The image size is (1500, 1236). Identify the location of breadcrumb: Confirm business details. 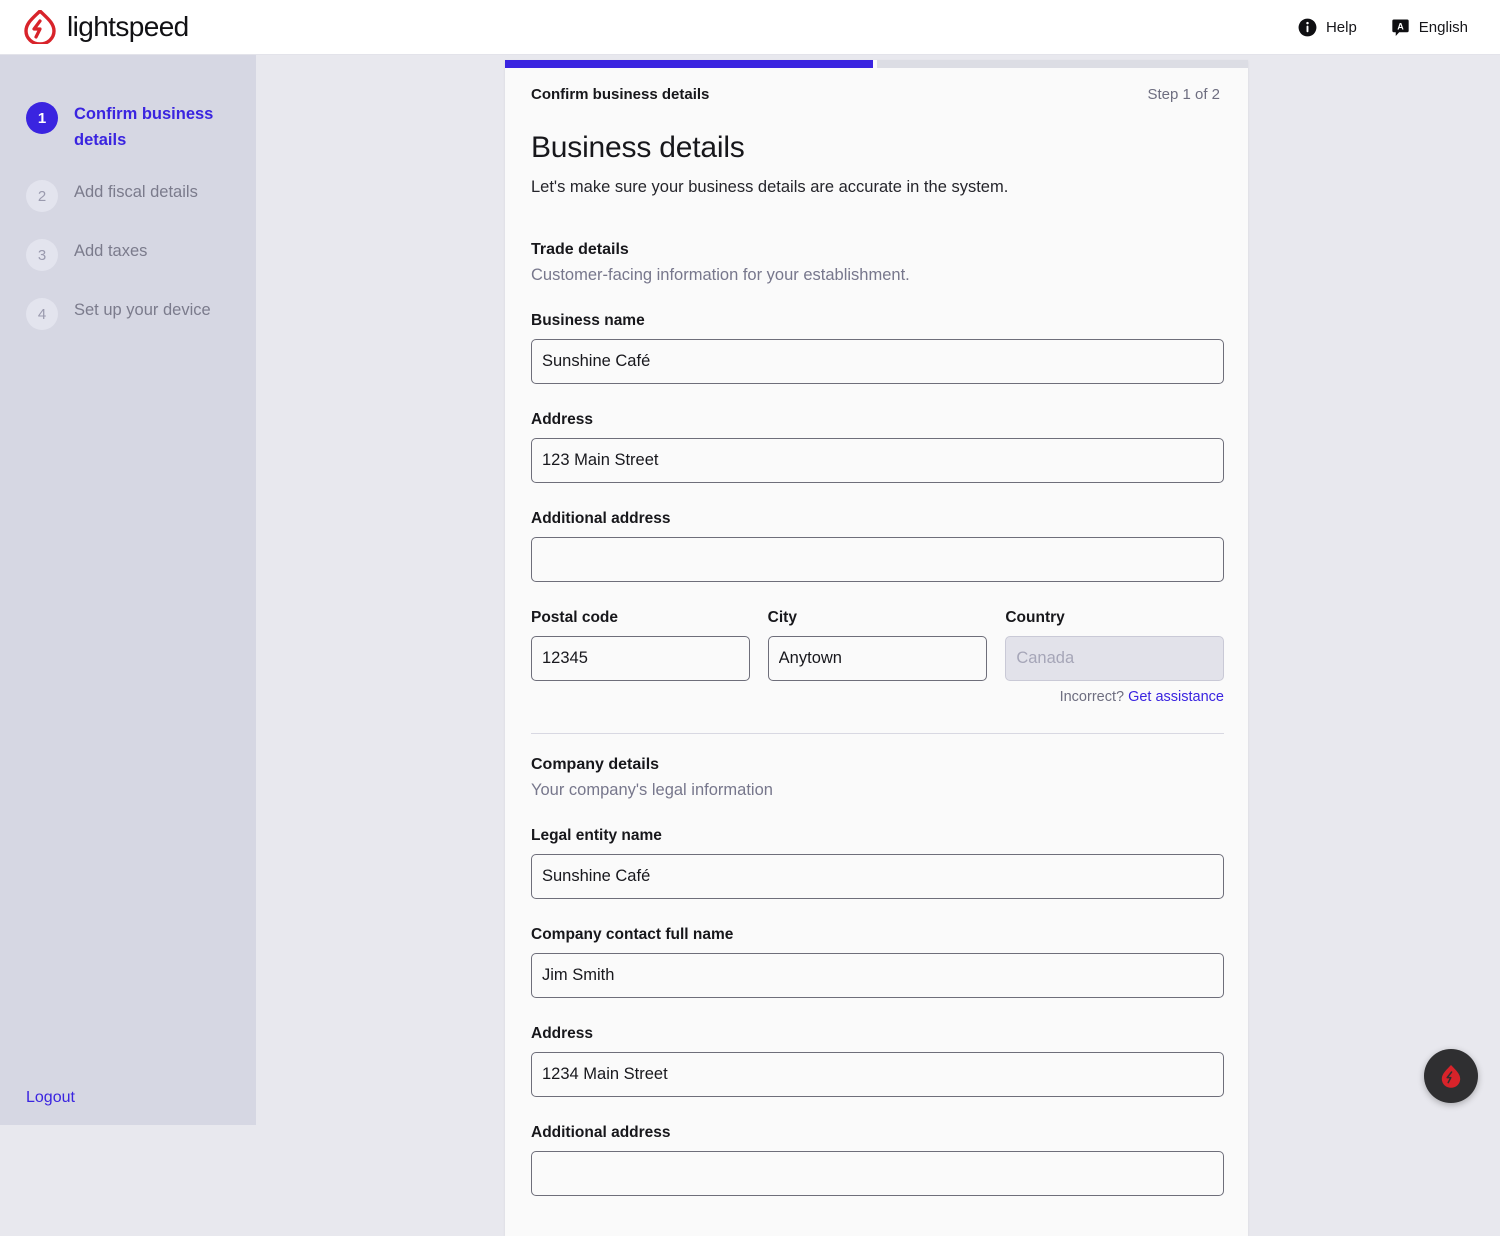
(620, 94).